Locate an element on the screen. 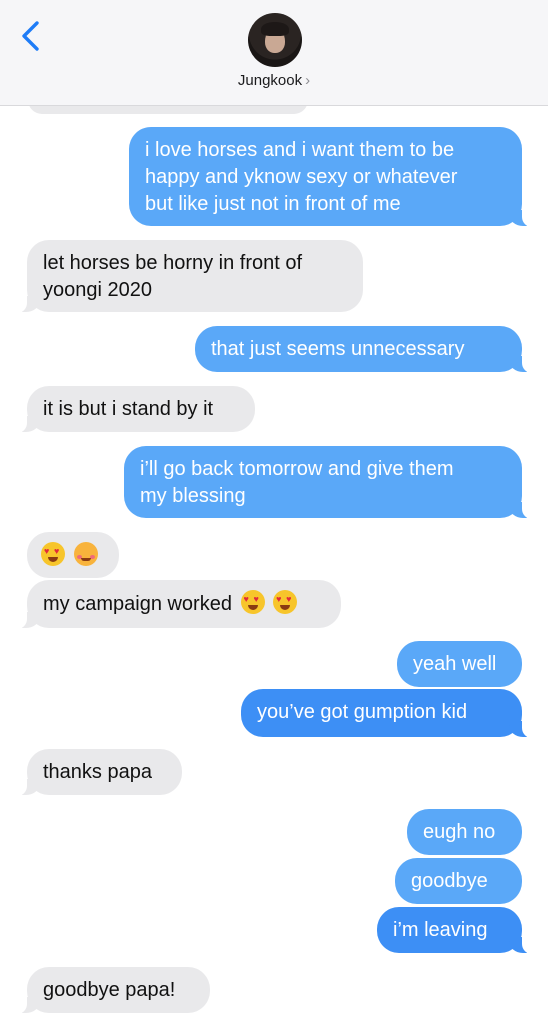 Image resolution: width=548 pixels, height=1024 pixels. message-outgoing: yeah well is located at coordinates (459, 664).